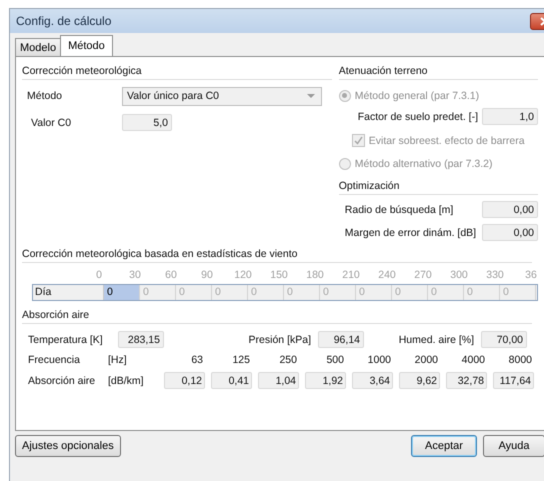 This screenshot has height=481, width=544. I want to click on absorption-field: 0,12, so click(184, 380).